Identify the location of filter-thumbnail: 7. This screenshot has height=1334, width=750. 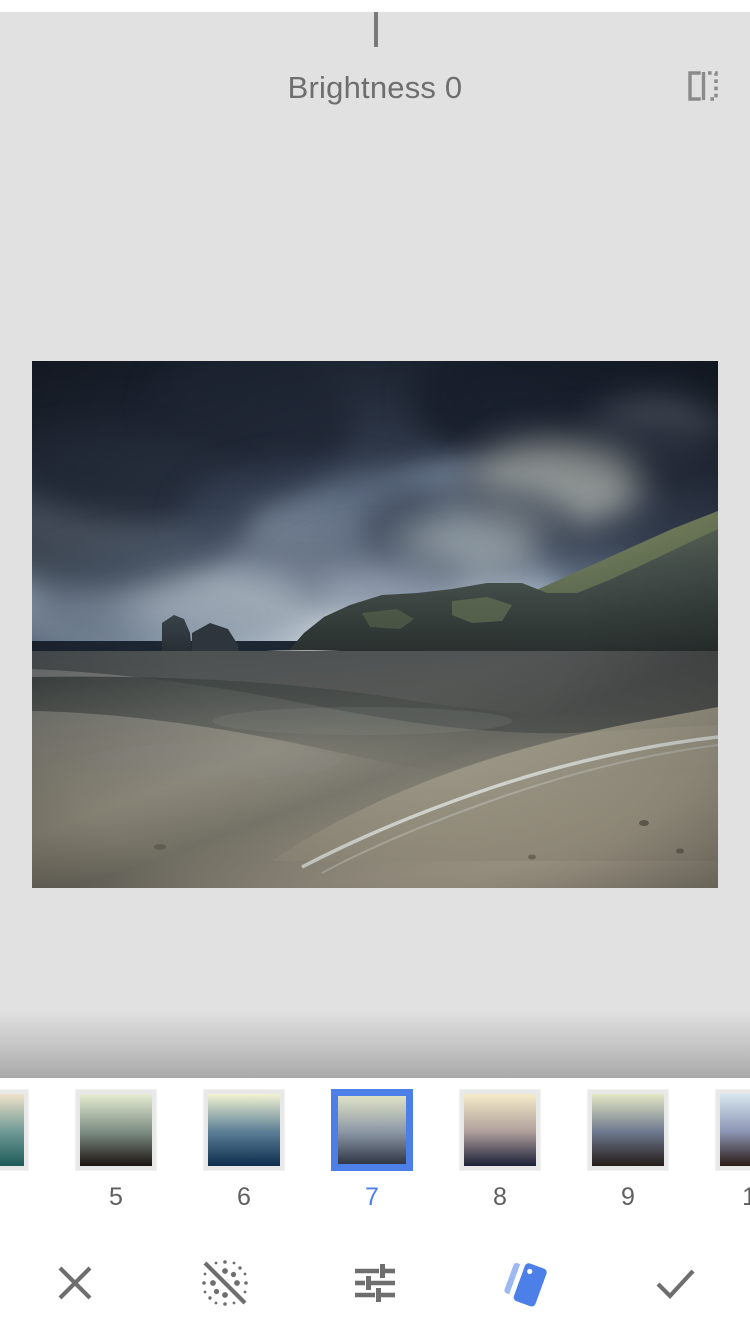
(372, 1157).